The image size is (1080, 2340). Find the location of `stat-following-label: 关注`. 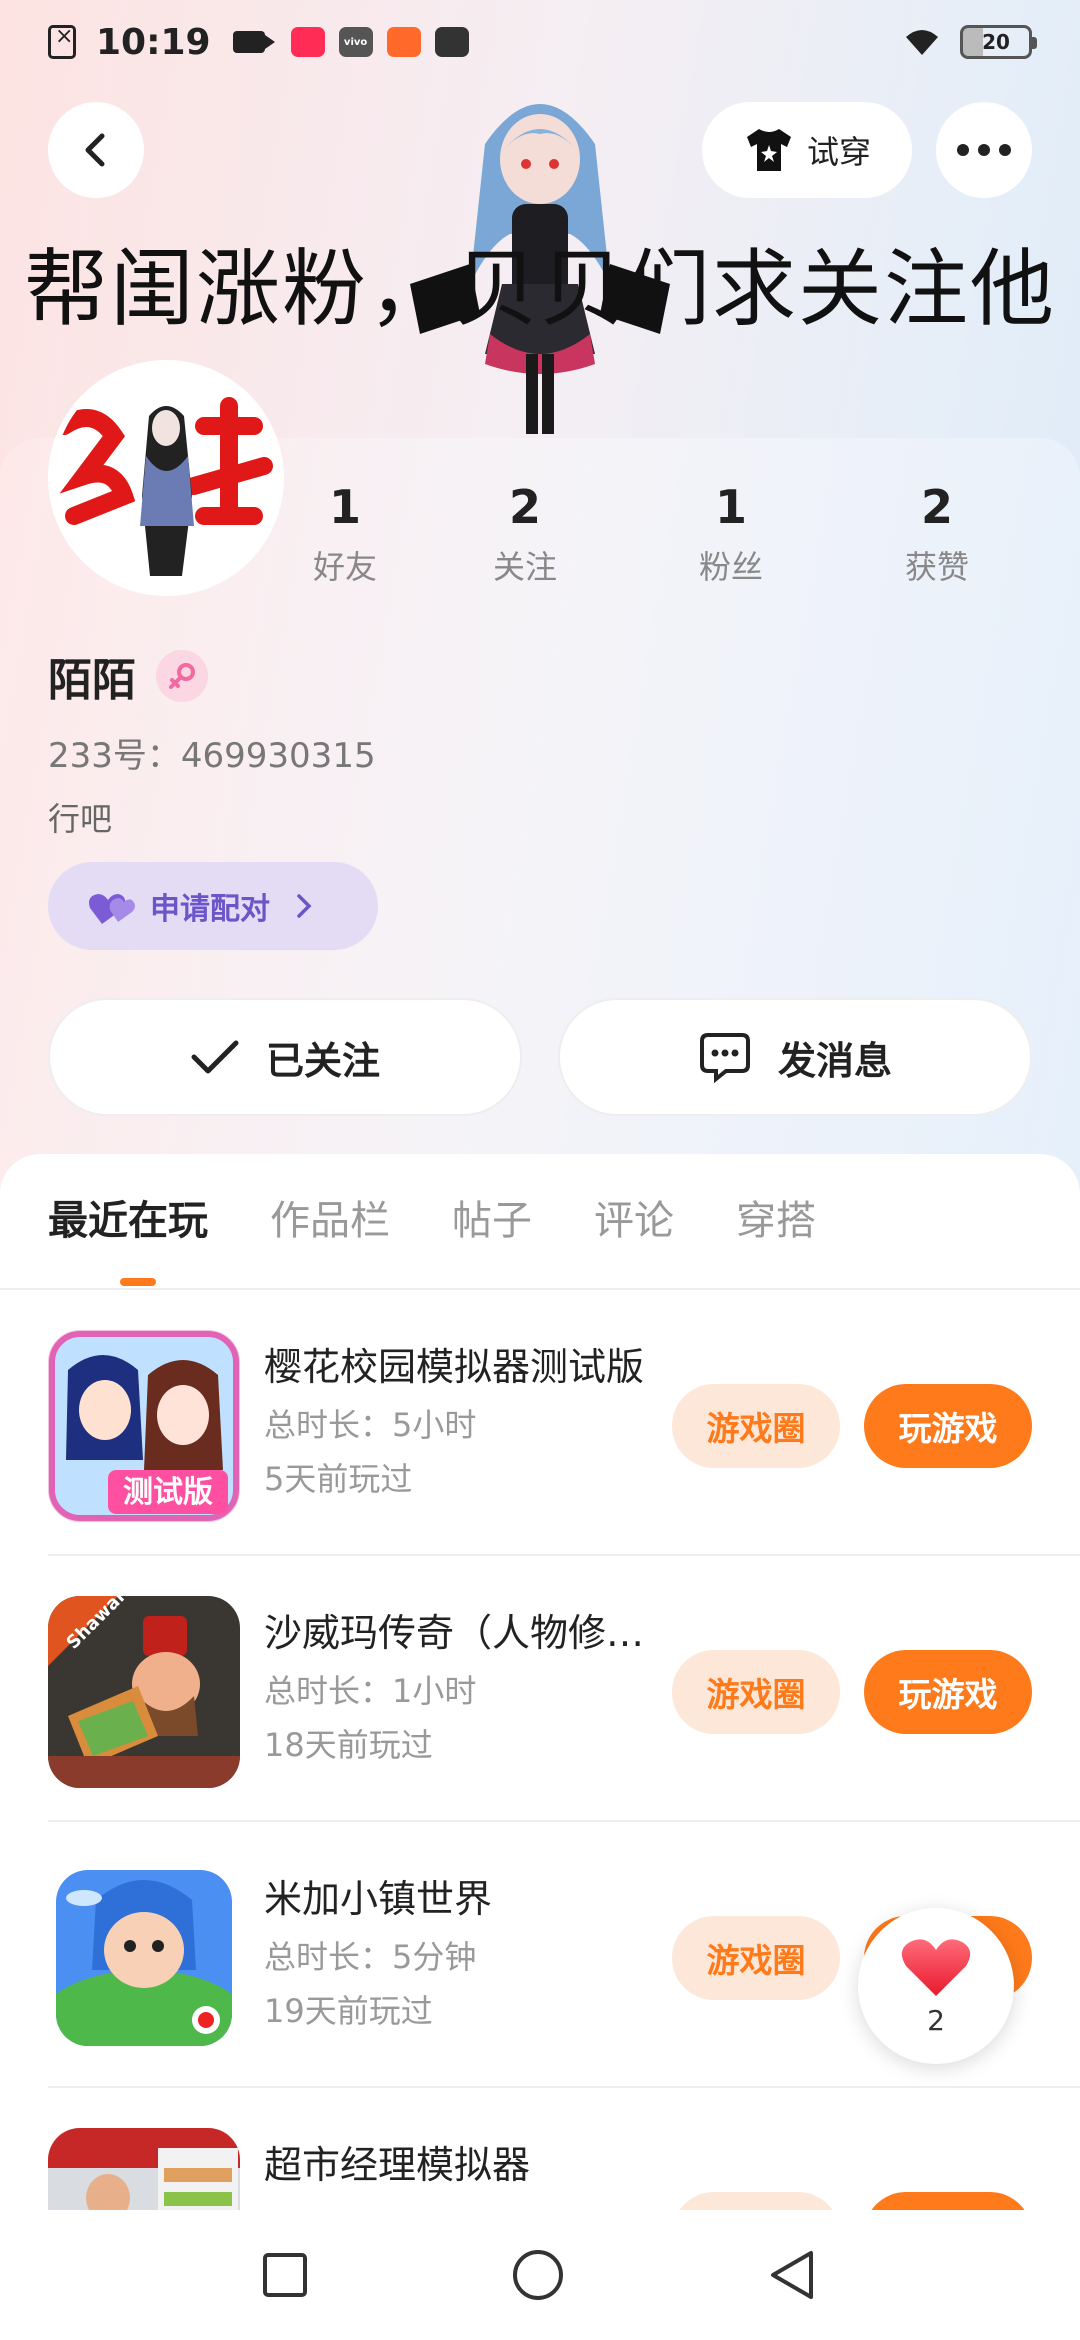

stat-following-label: 关注 is located at coordinates (524, 567).